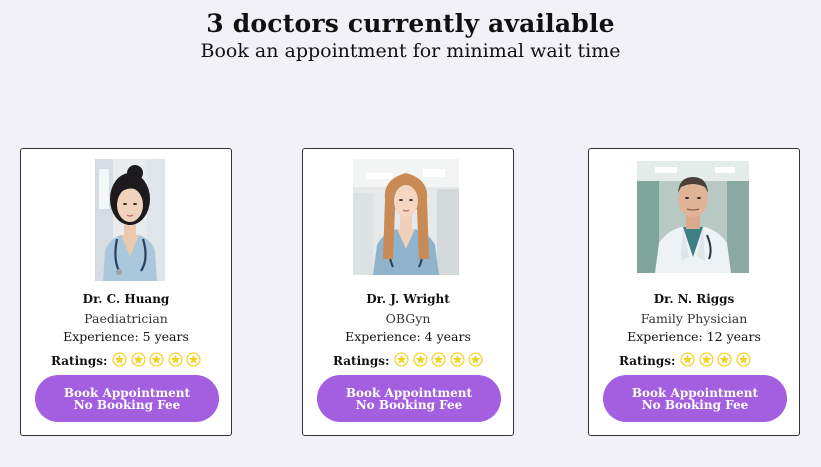 This screenshot has width=821, height=467. I want to click on doctor-name: Dr. J. Wright, so click(408, 299).